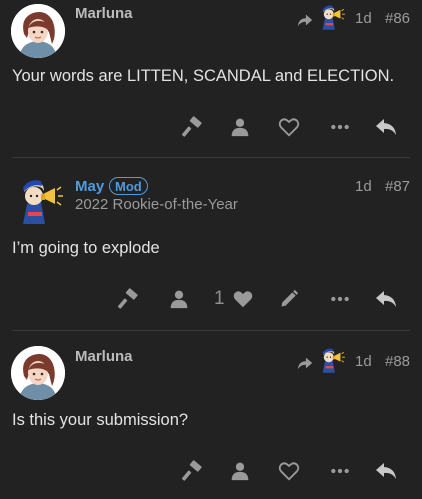 The height and width of the screenshot is (499, 422). What do you see at coordinates (156, 204) in the screenshot?
I see `user-title: 2022 Rookie-of-the-Year` at bounding box center [156, 204].